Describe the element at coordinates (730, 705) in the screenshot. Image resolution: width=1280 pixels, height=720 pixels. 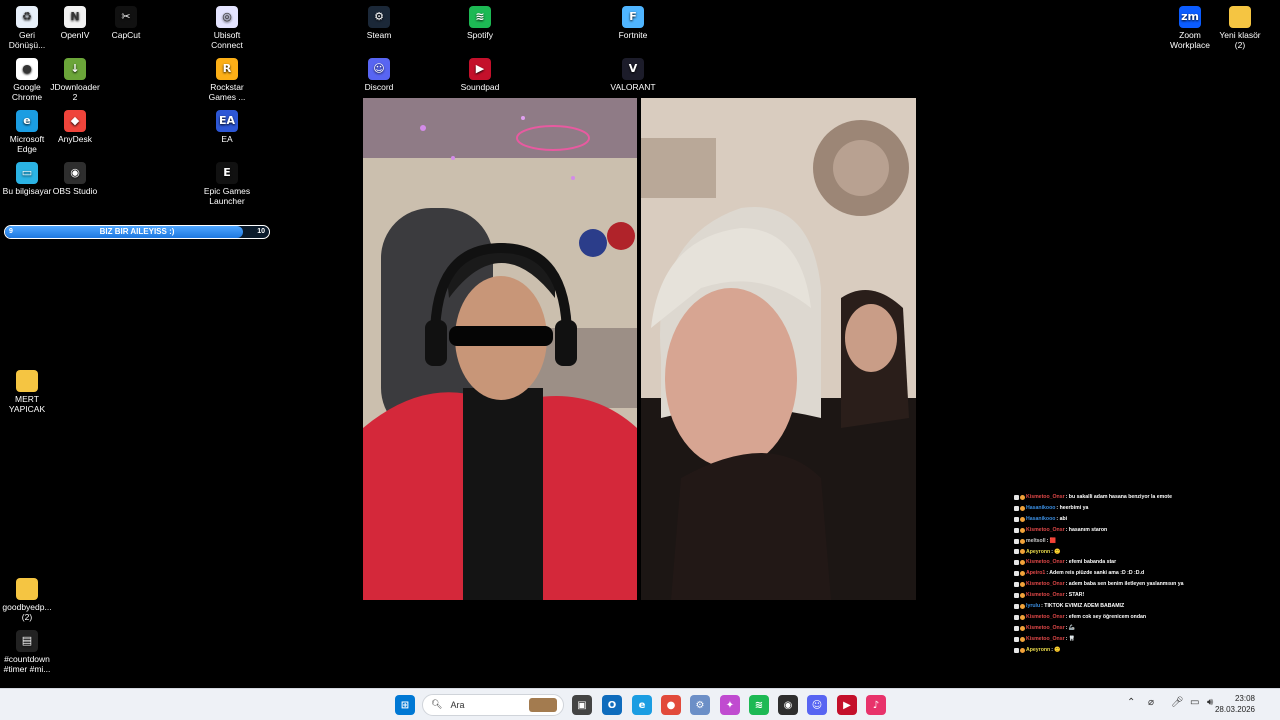
I see `copilot-icon: ✦` at that location.